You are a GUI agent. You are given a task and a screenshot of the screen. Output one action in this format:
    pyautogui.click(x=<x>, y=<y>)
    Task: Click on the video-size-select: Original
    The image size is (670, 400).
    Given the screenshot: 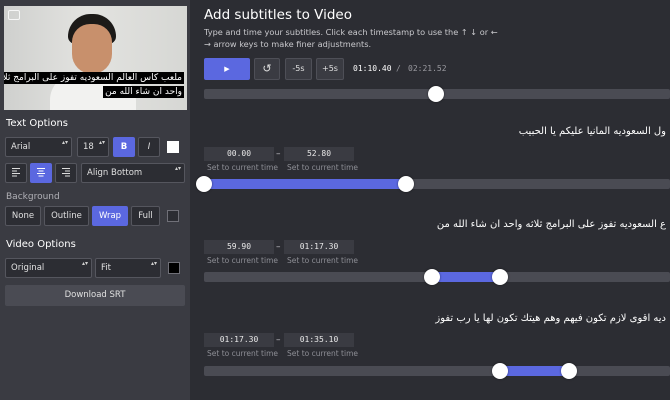 What is the action you would take?
    pyautogui.click(x=48, y=268)
    